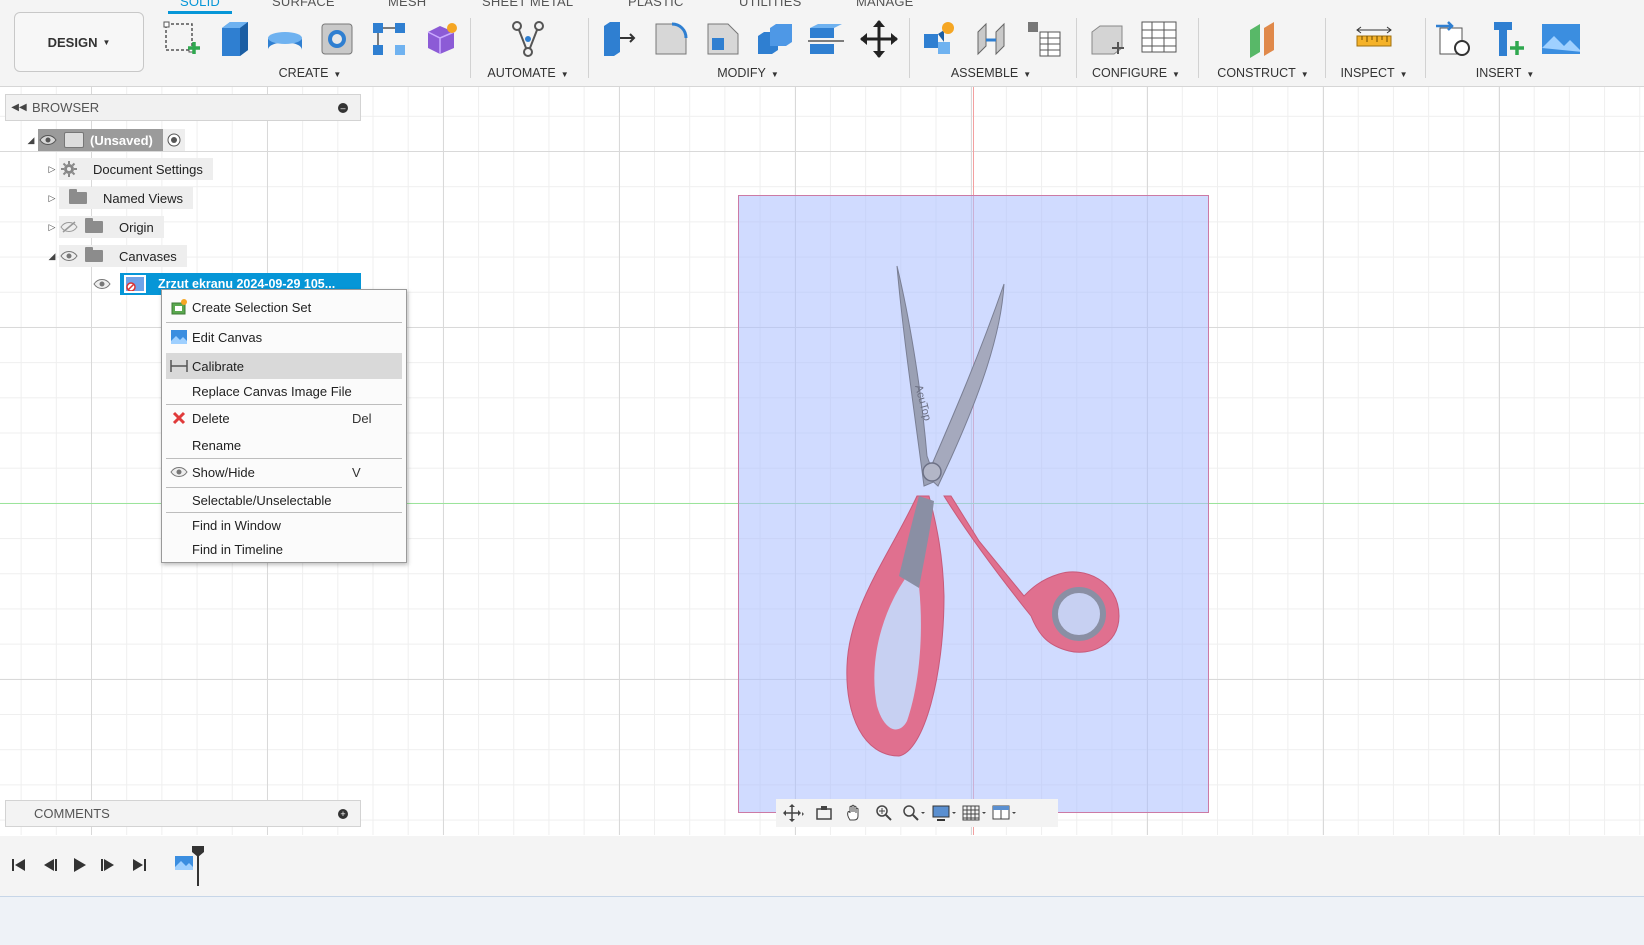  Describe the element at coordinates (284, 337) in the screenshot. I see `menu-edit-canvas: Edit Canvas` at that location.